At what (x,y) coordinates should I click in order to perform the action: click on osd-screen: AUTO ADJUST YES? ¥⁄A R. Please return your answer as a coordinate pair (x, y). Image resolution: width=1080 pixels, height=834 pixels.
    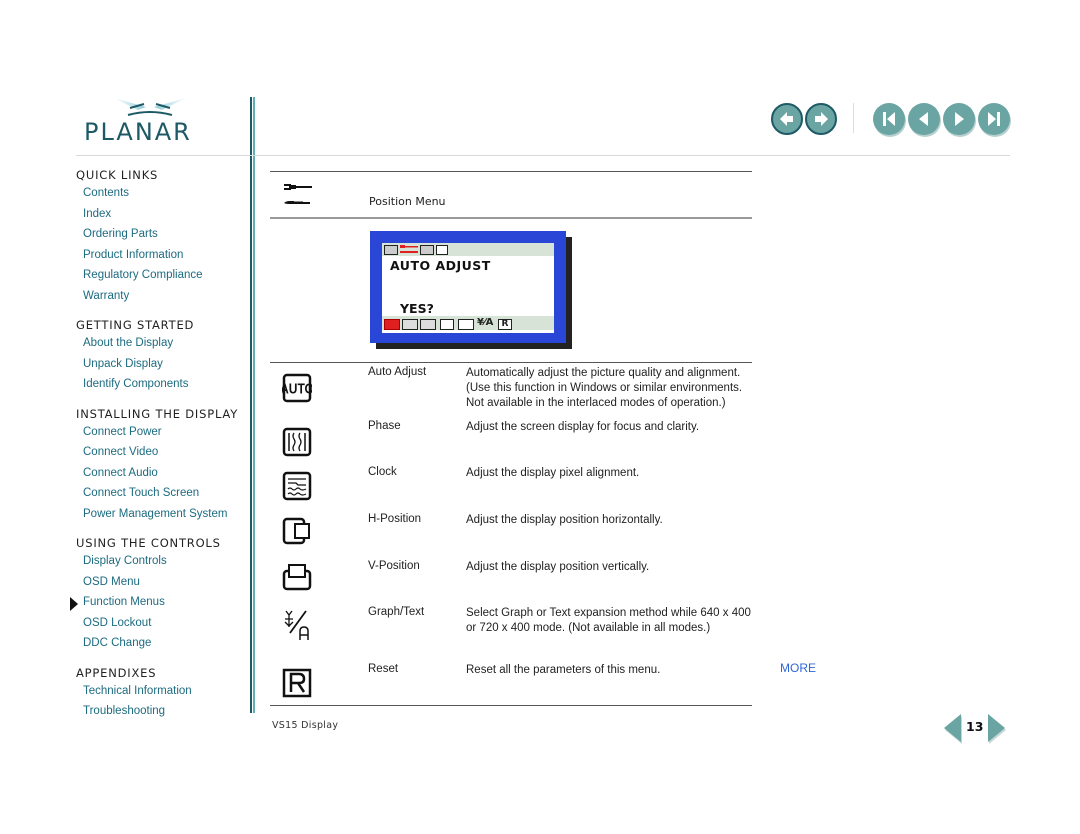
    Looking at the image, I should click on (468, 288).